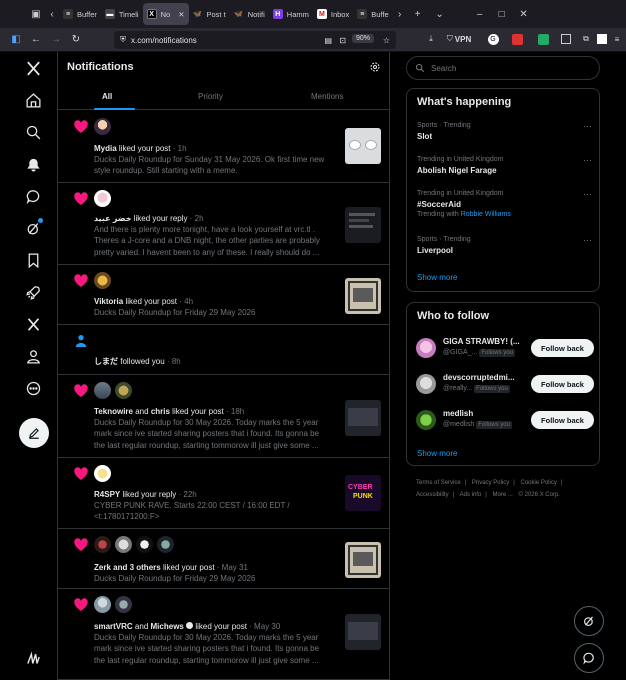 The image size is (626, 680). I want to click on save-page-icon: ⊡, so click(342, 40).